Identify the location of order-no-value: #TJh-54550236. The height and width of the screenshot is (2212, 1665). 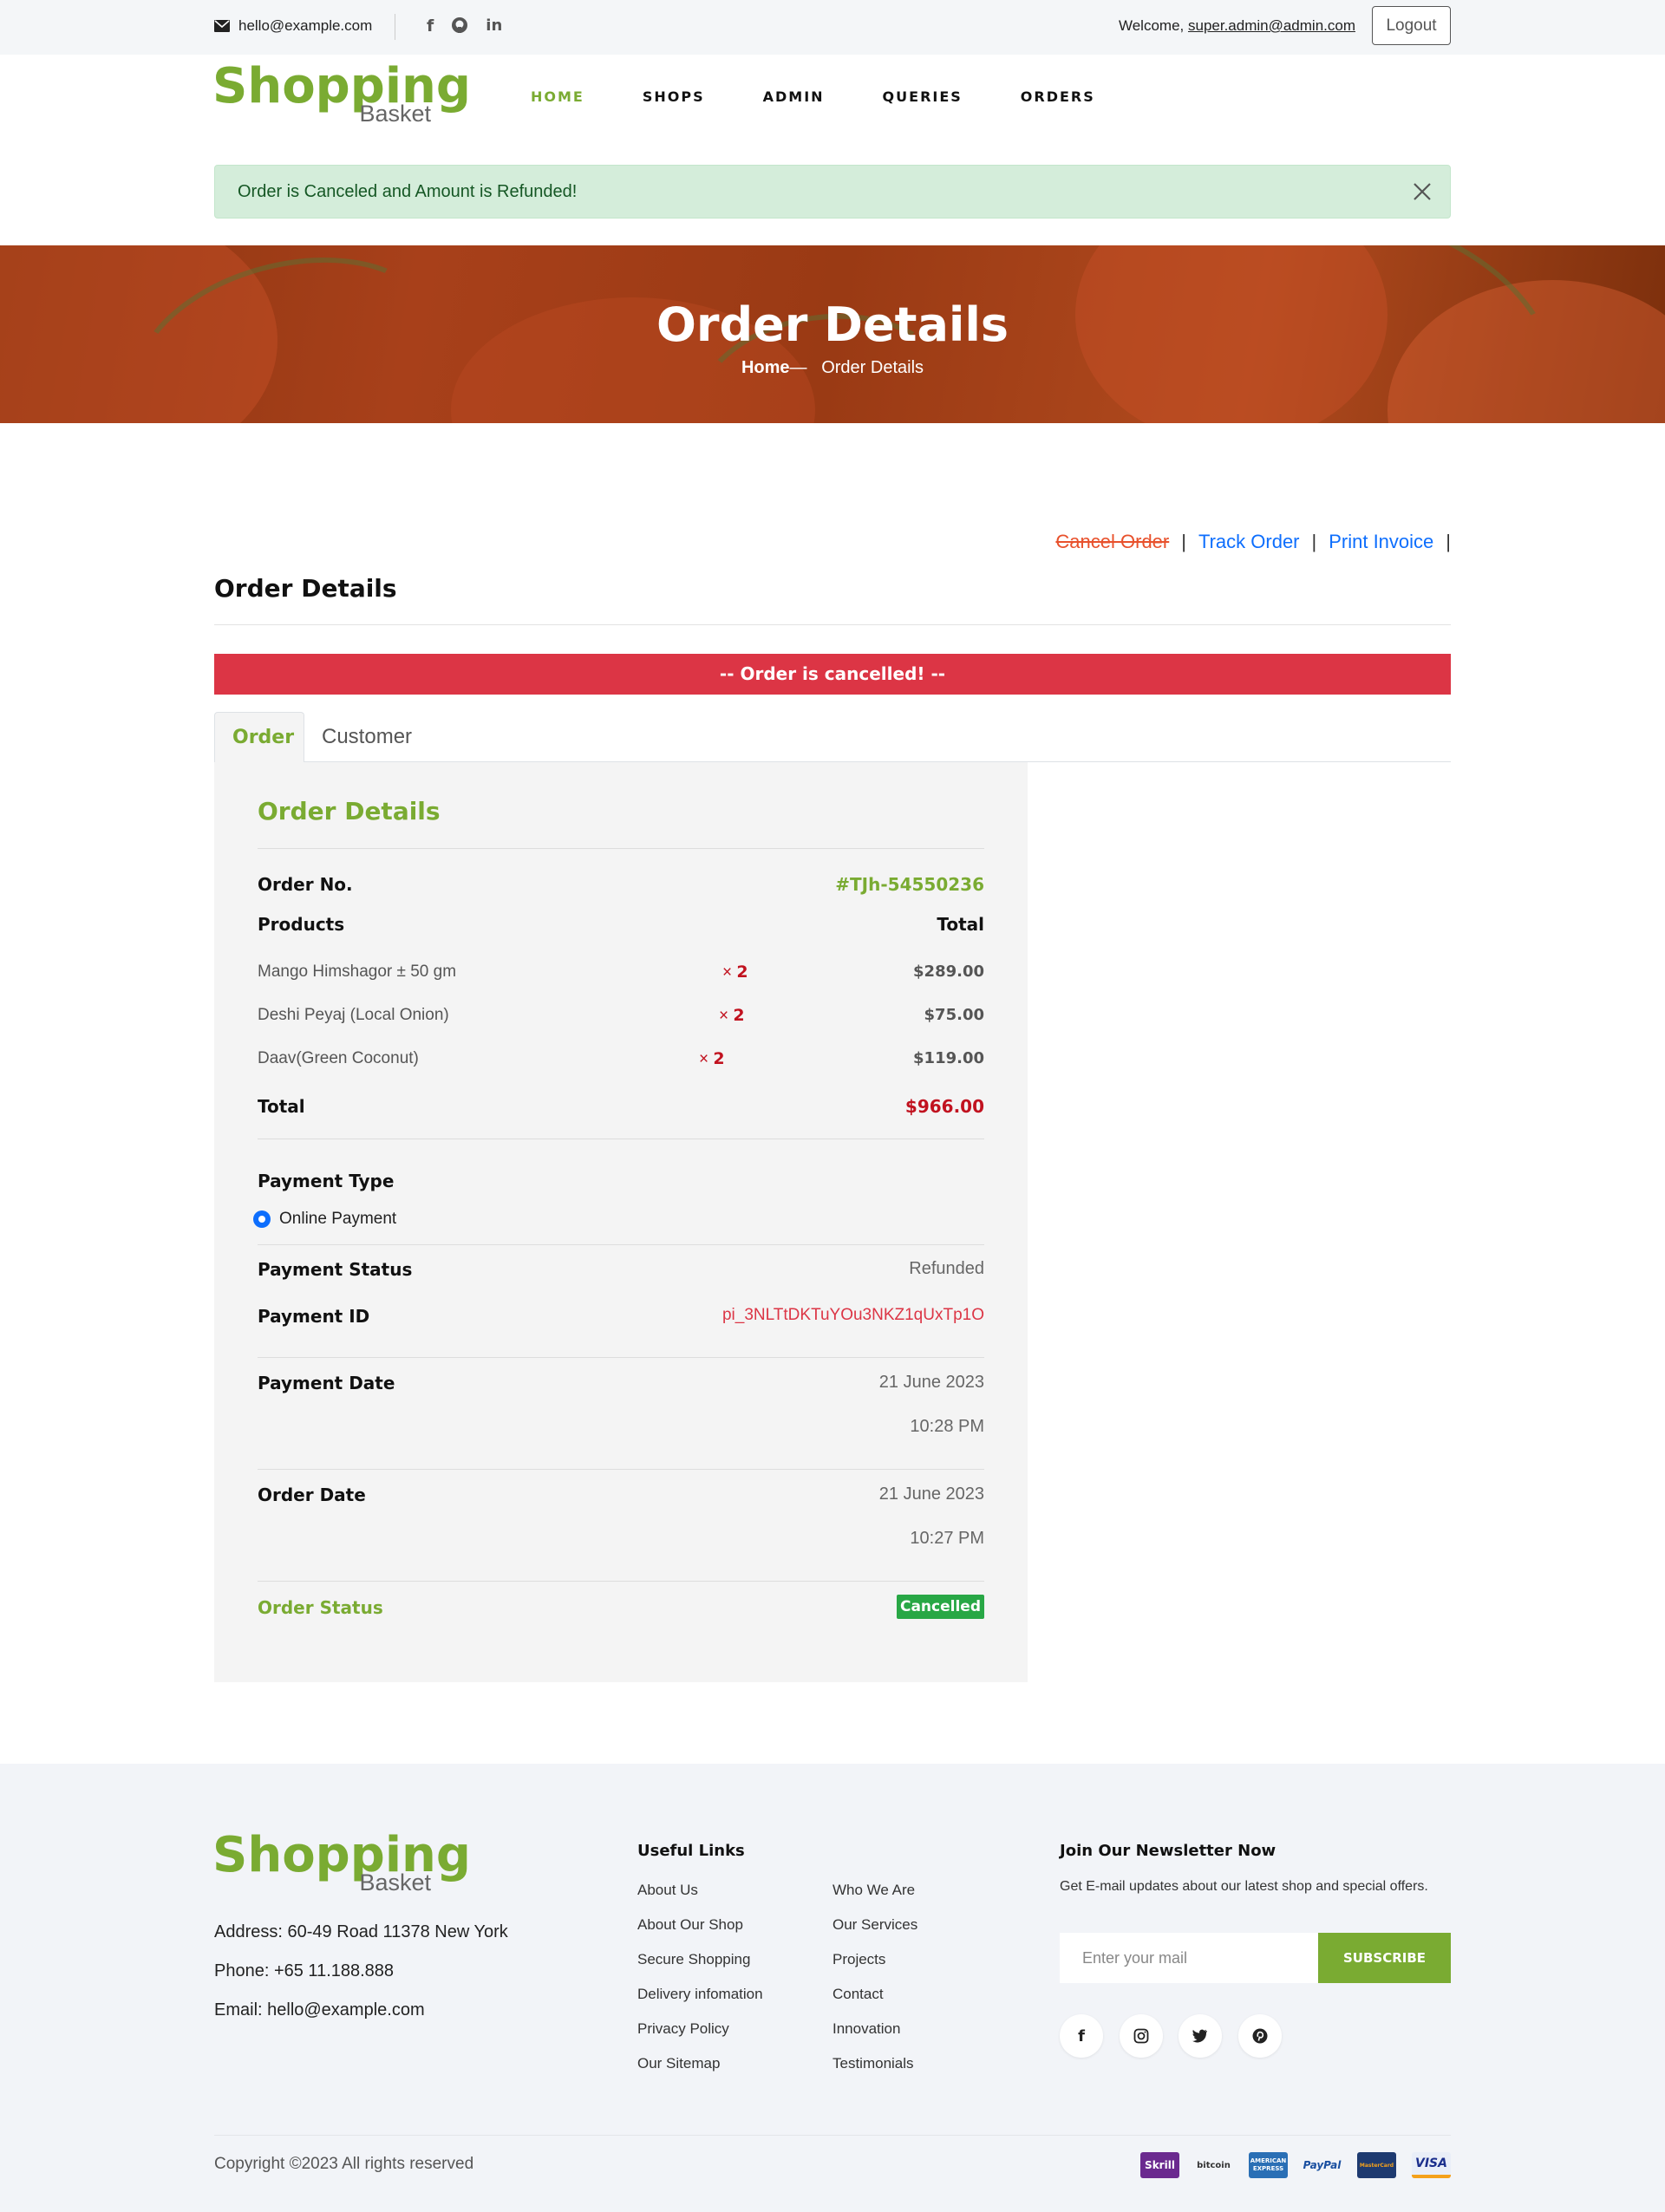
(909, 884).